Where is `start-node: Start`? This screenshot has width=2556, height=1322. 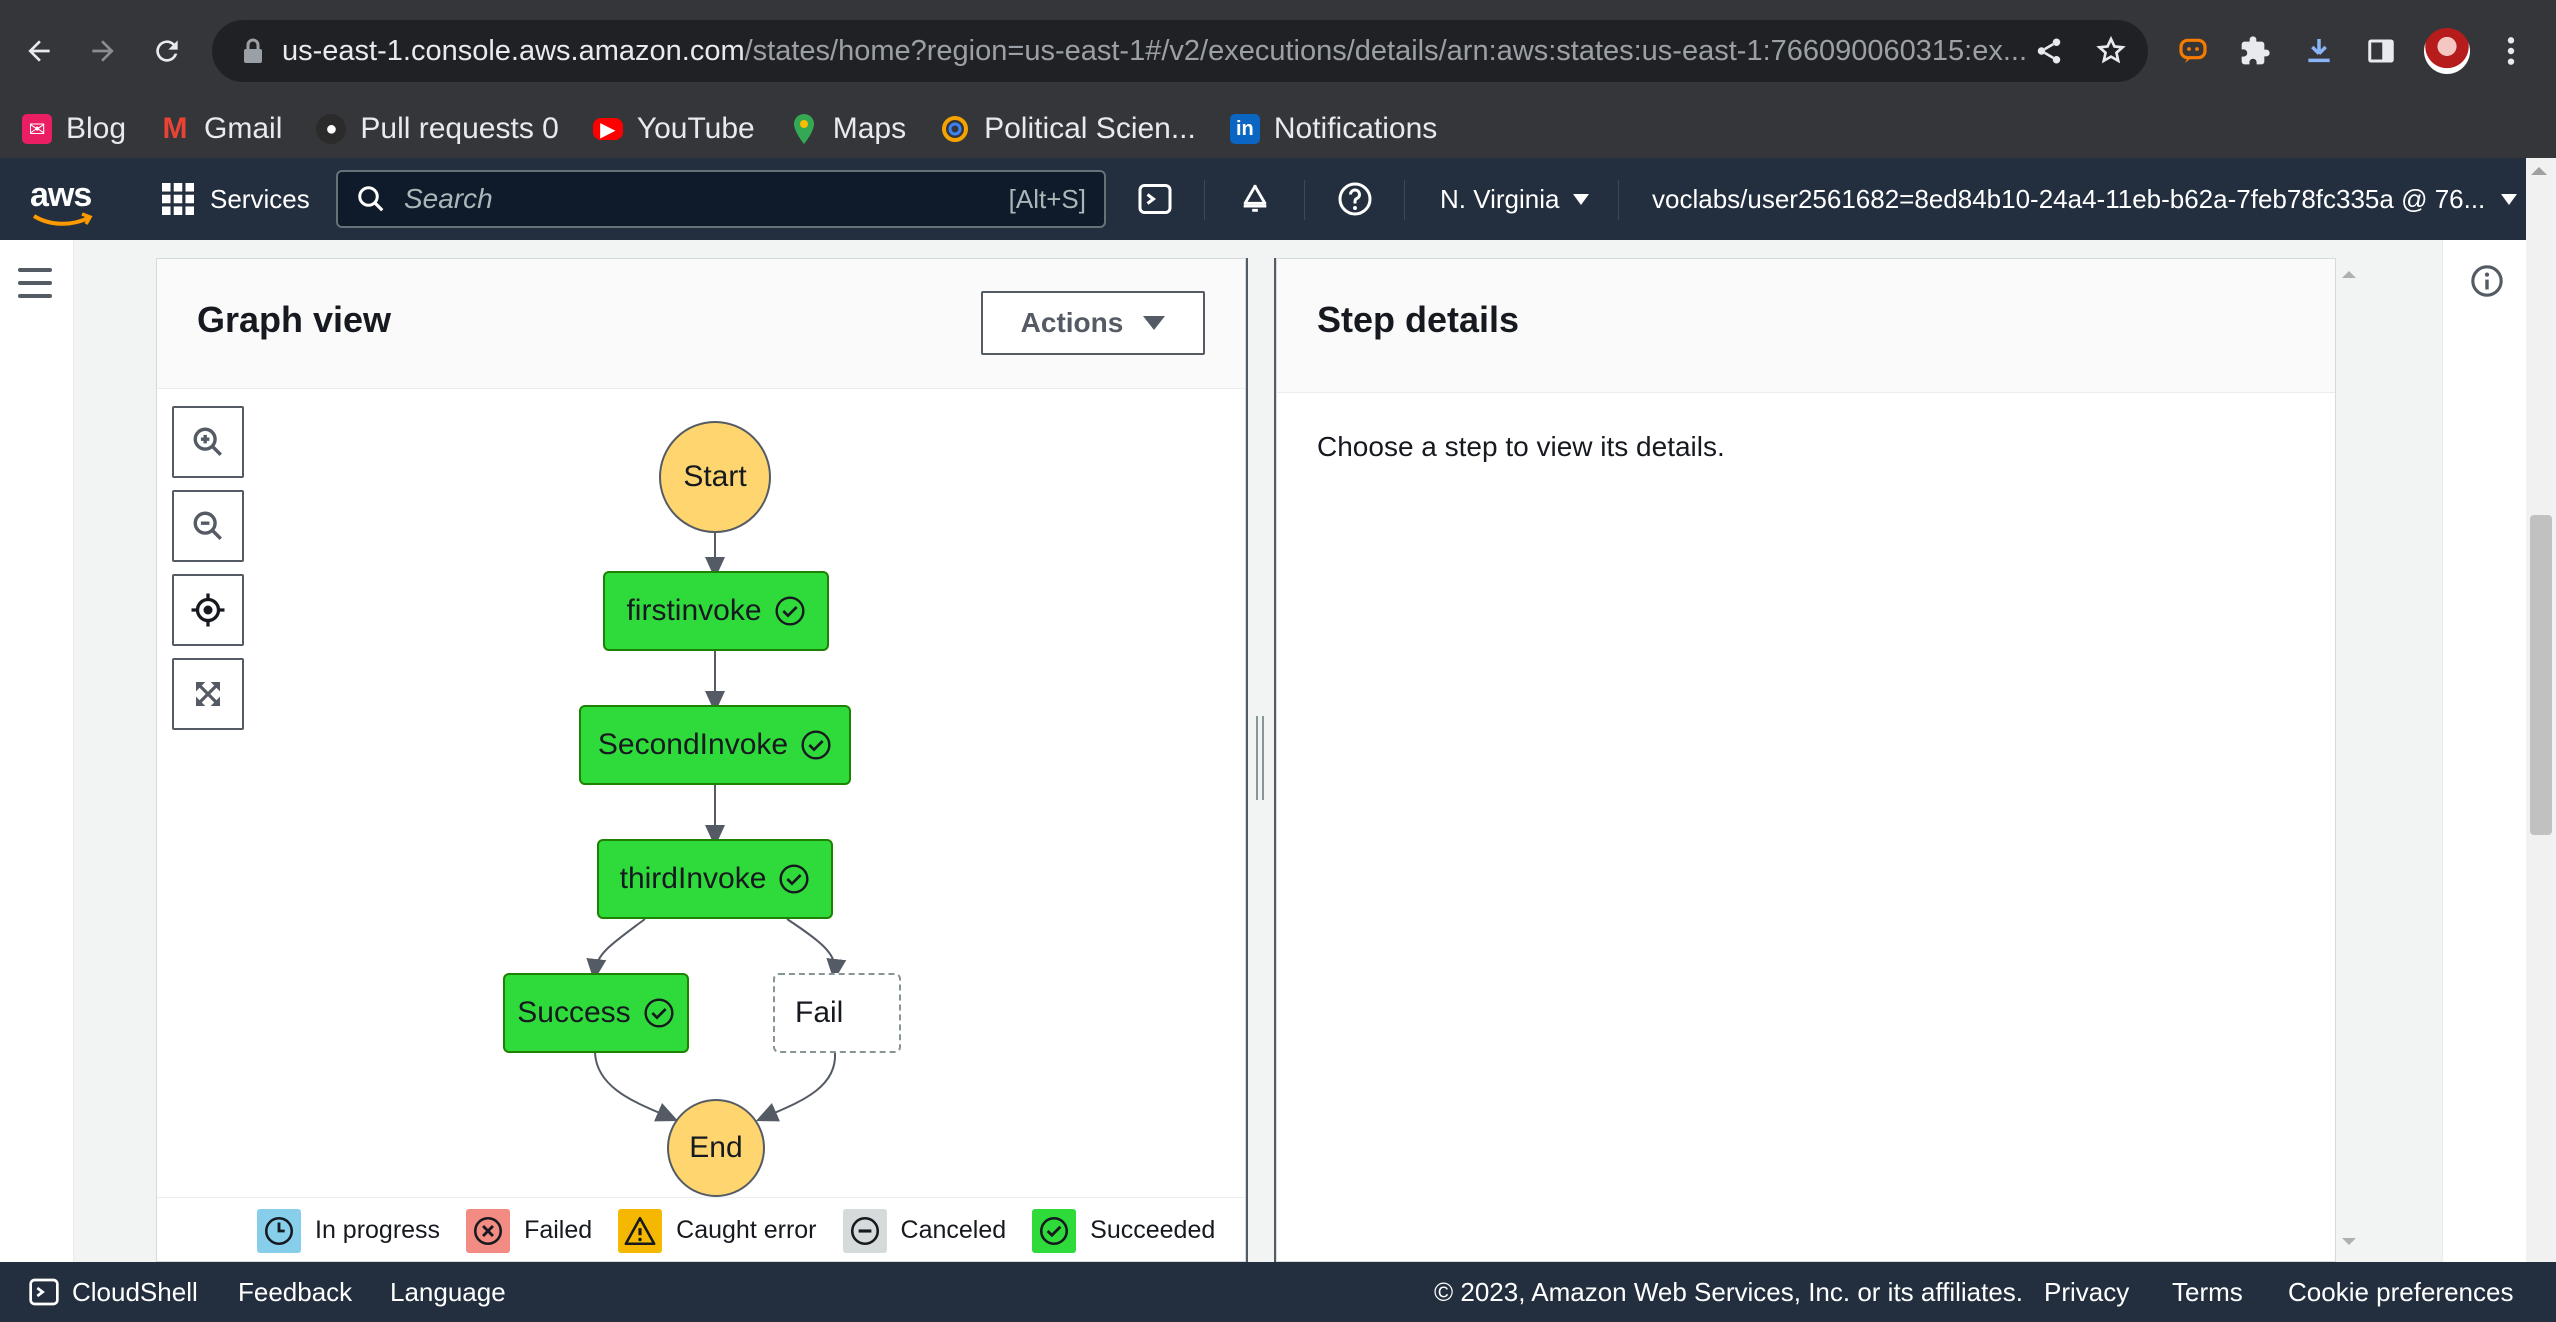 start-node: Start is located at coordinates (715, 477).